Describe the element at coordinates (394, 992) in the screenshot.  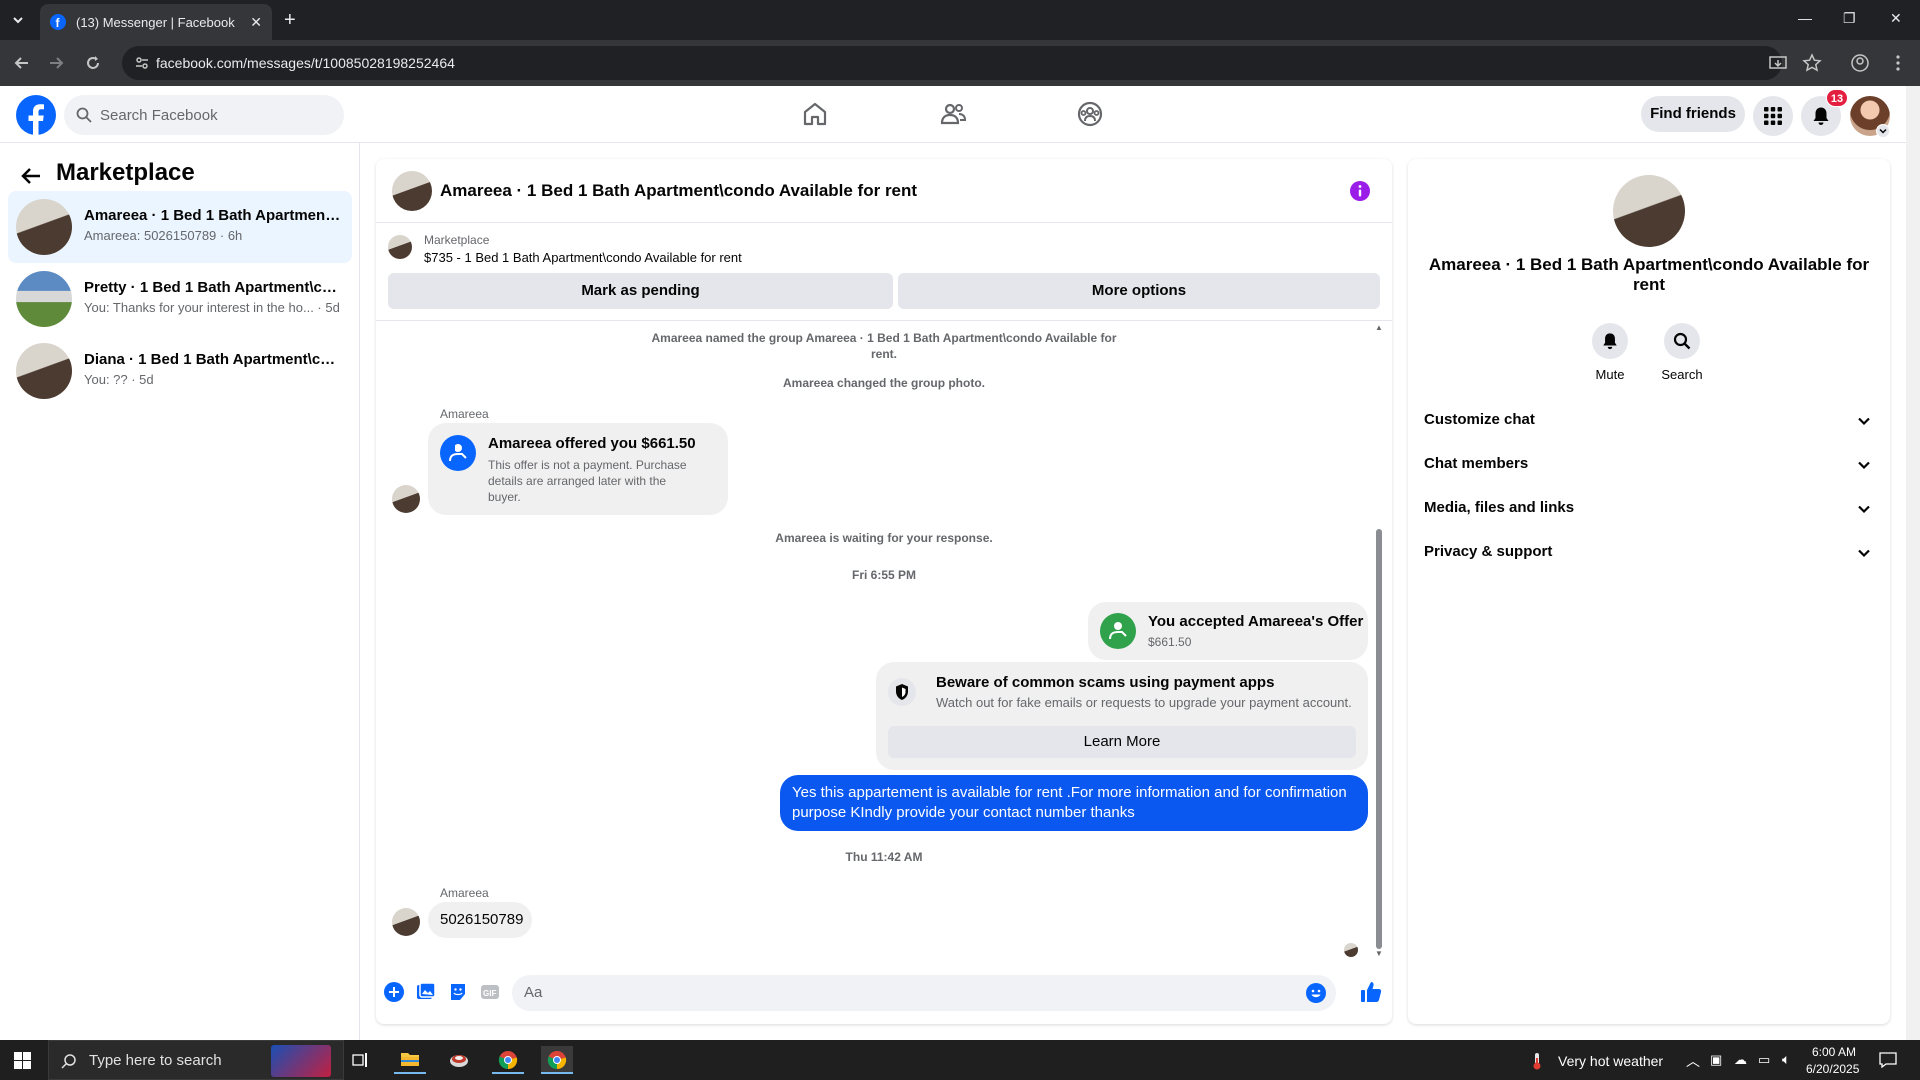
I see `plus-circle-icon` at that location.